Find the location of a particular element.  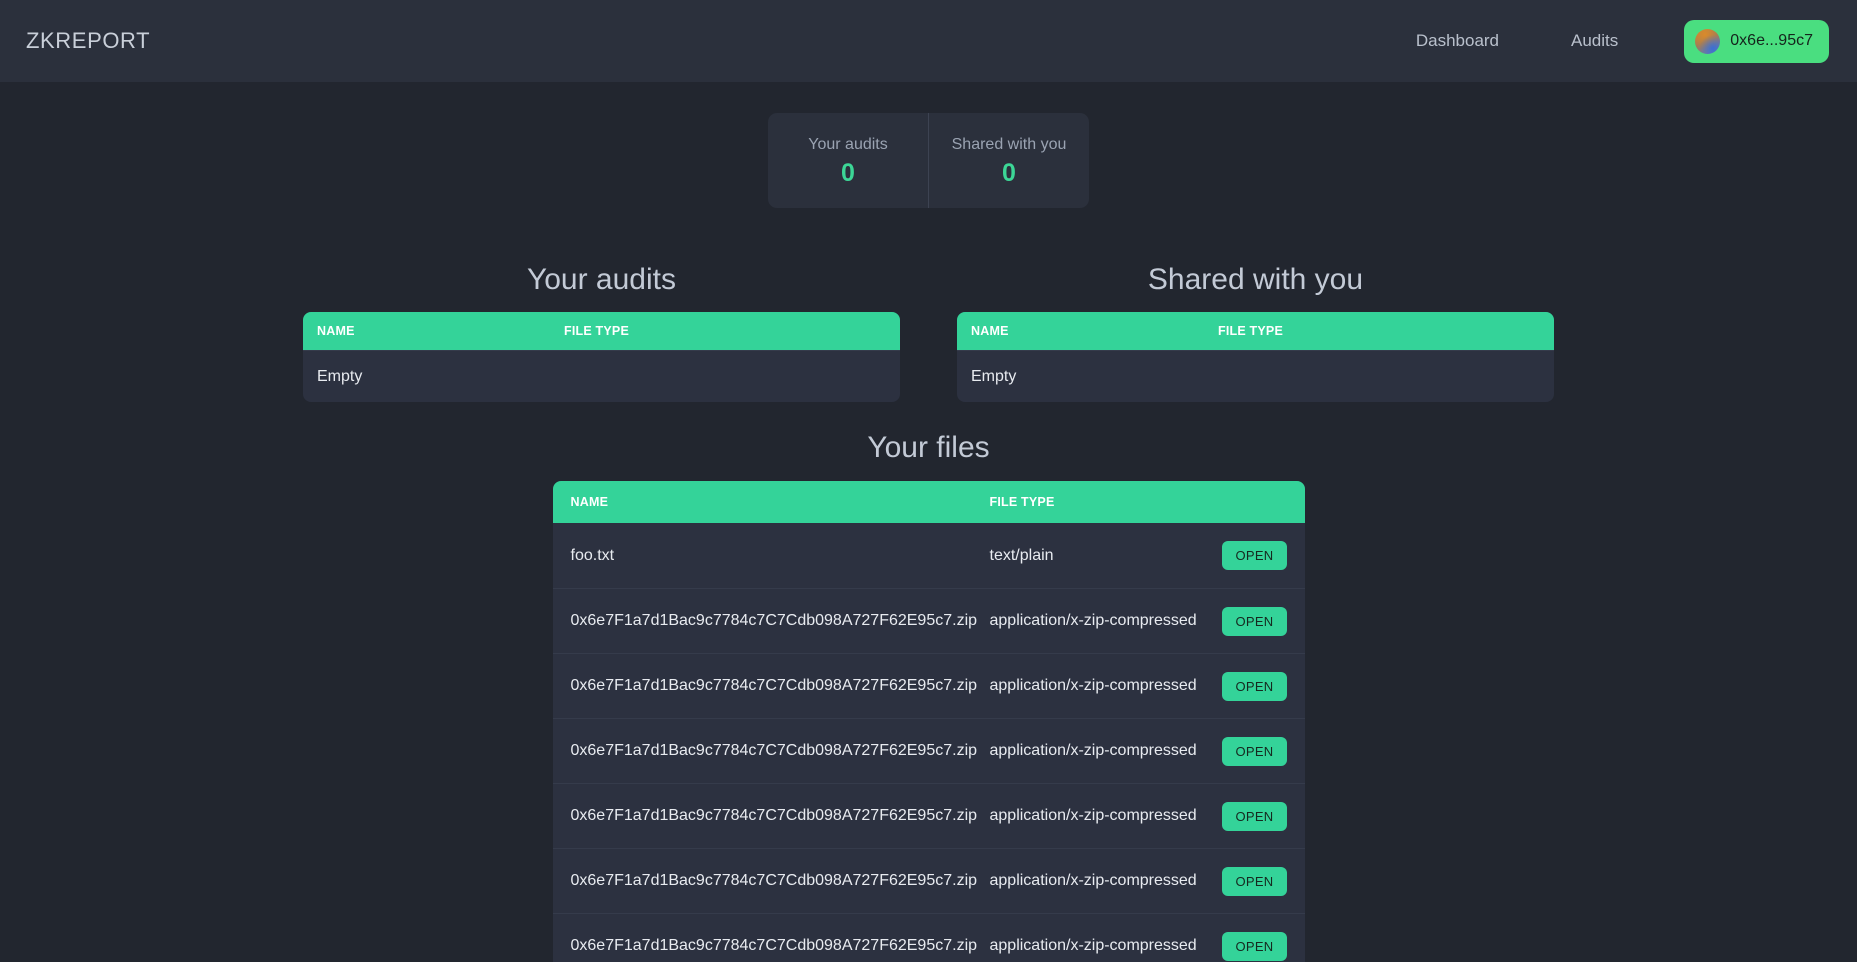

your-audits-title: Your audits is located at coordinates (601, 279).